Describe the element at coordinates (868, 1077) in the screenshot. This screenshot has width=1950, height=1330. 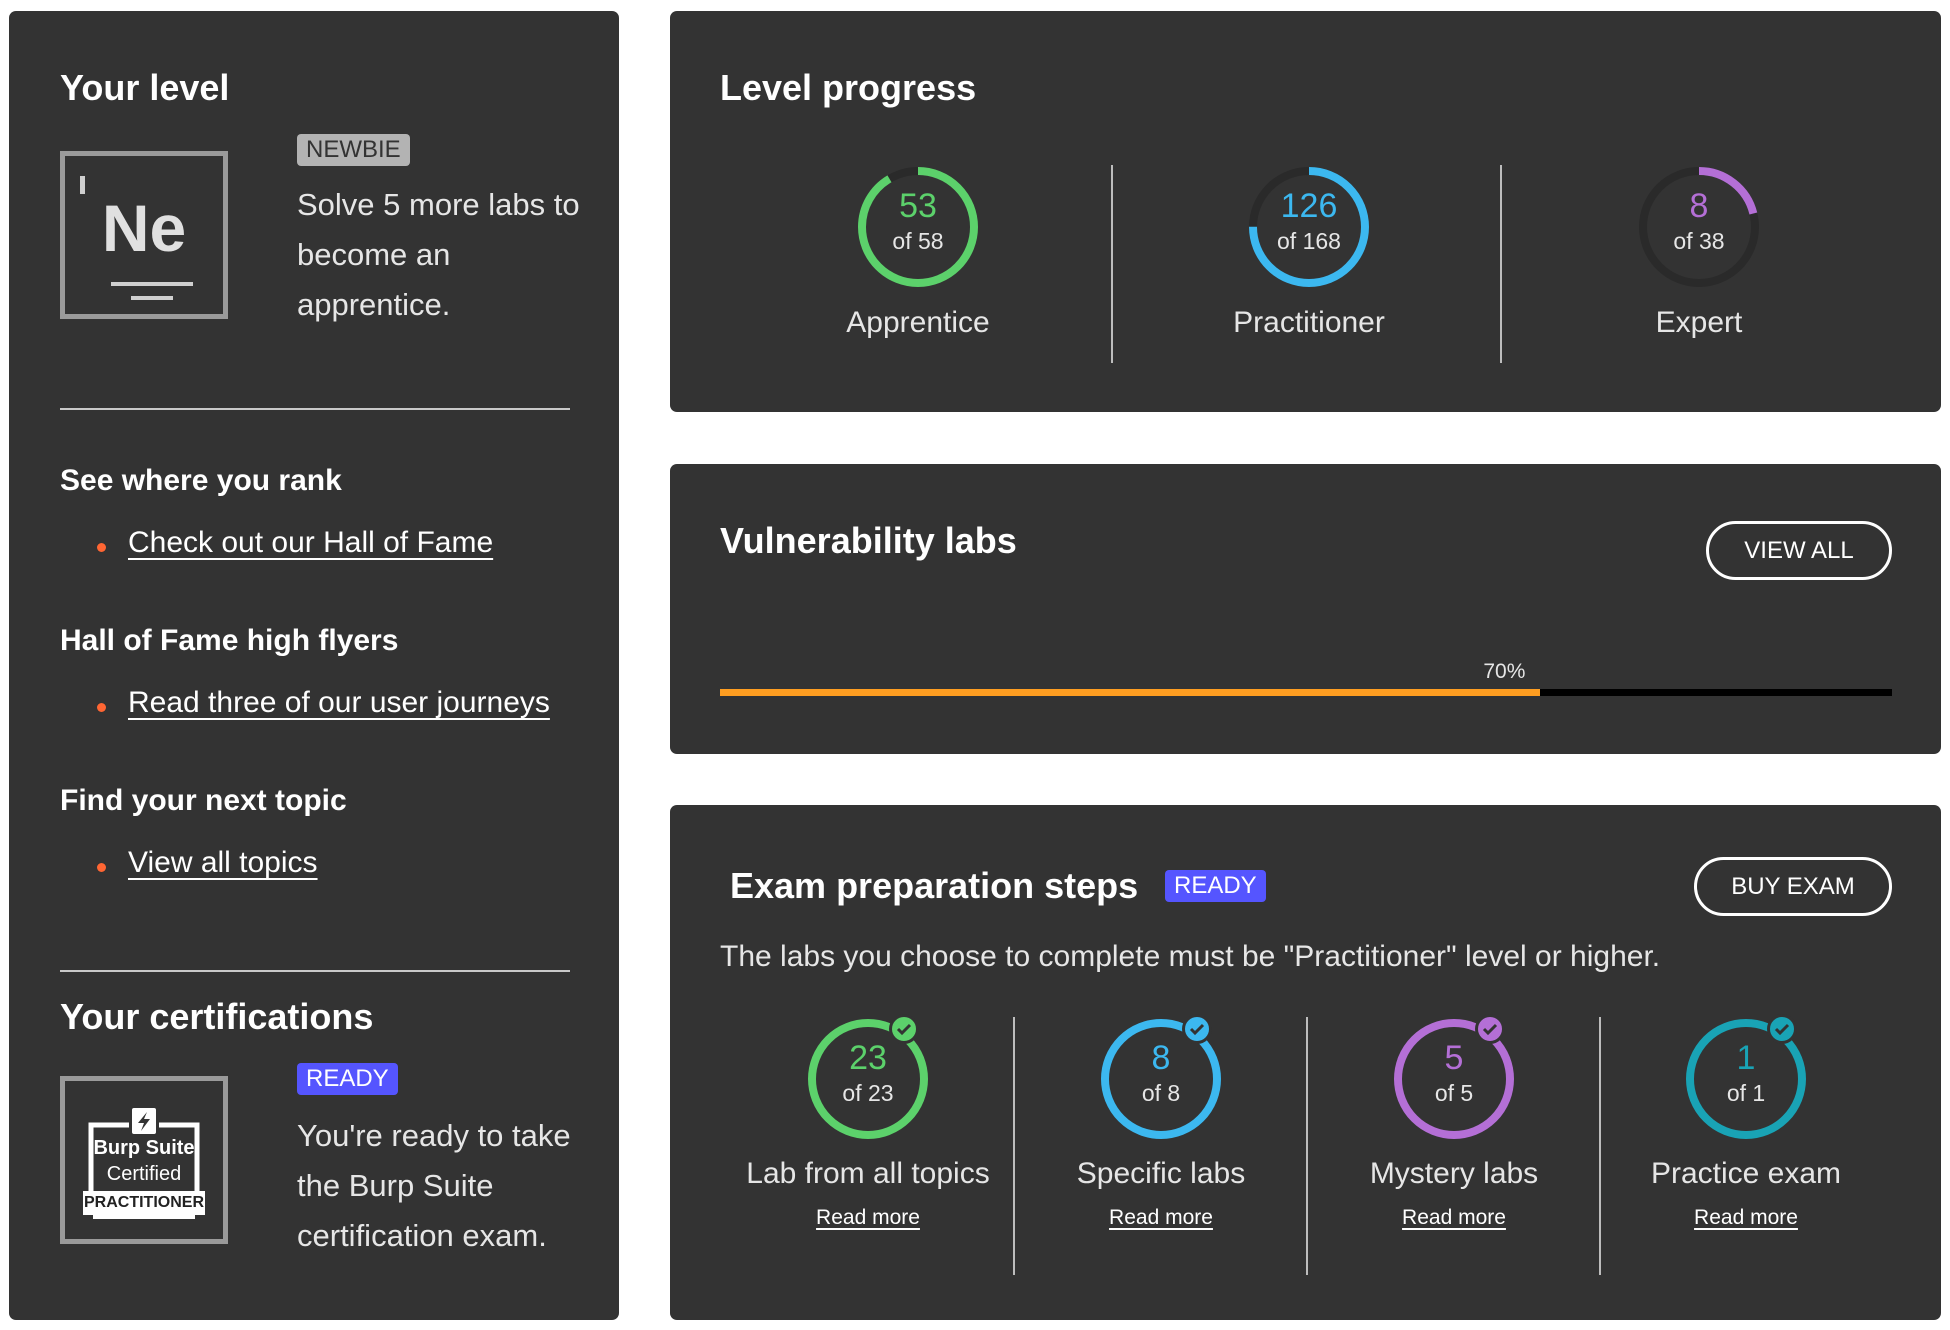
I see `lab-from-all-topics-ring: 23 of 23` at that location.